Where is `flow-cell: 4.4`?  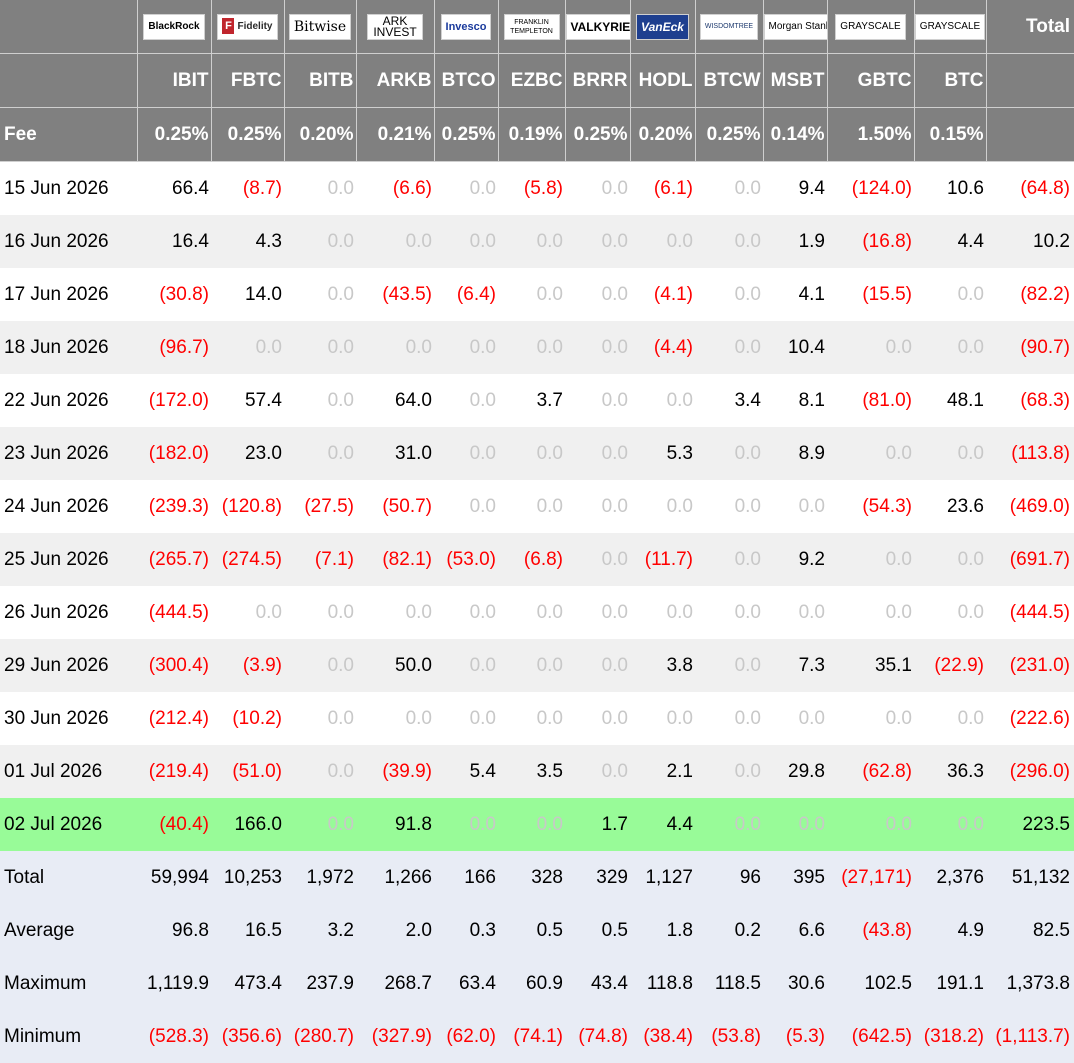
flow-cell: 4.4 is located at coordinates (950, 241).